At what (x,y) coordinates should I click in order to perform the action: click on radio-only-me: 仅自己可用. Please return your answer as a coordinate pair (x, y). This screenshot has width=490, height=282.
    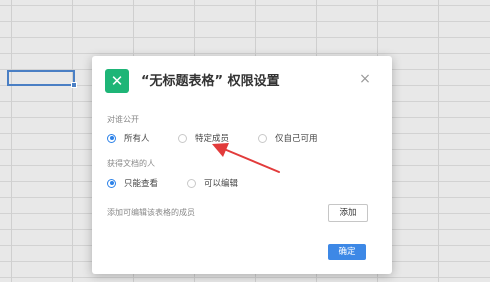
    Looking at the image, I should click on (288, 138).